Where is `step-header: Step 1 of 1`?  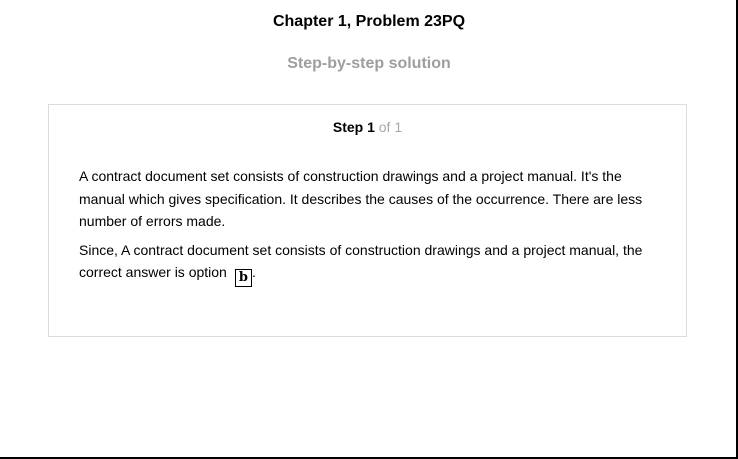
step-header: Step 1 of 1 is located at coordinates (367, 127).